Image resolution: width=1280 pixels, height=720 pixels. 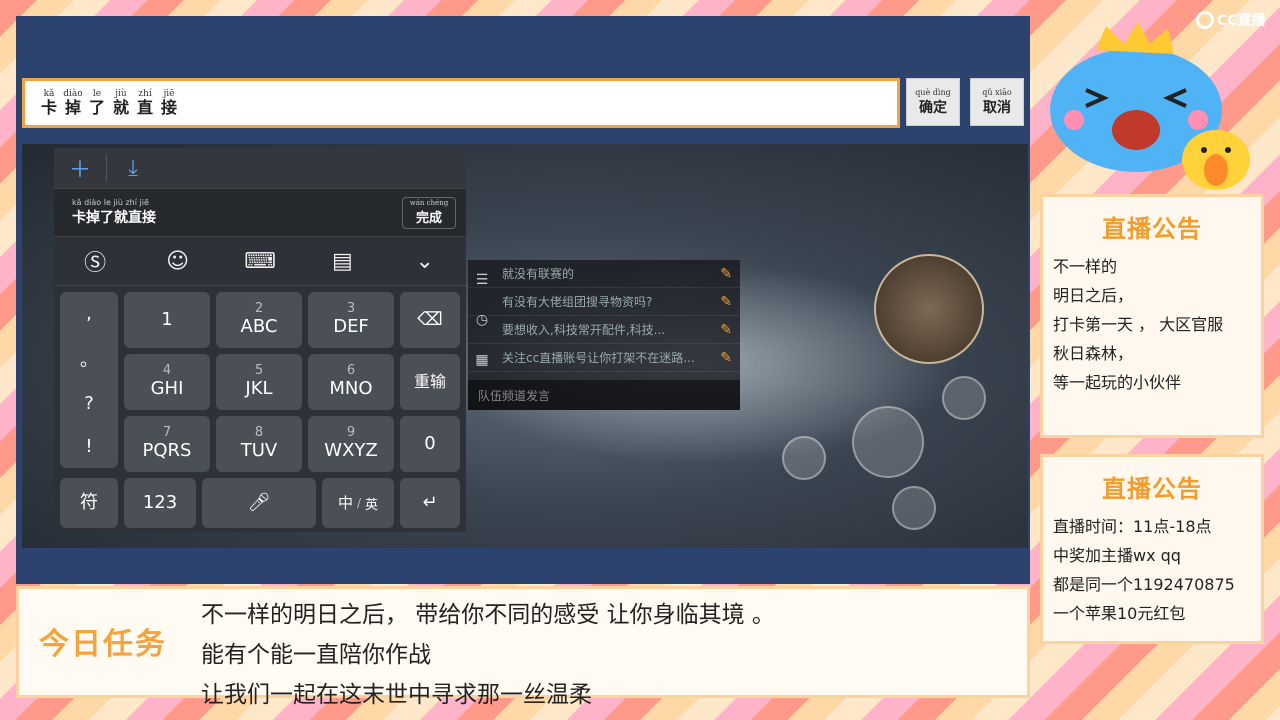 What do you see at coordinates (168, 103) in the screenshot?
I see `pinyin-char: jiē 接` at bounding box center [168, 103].